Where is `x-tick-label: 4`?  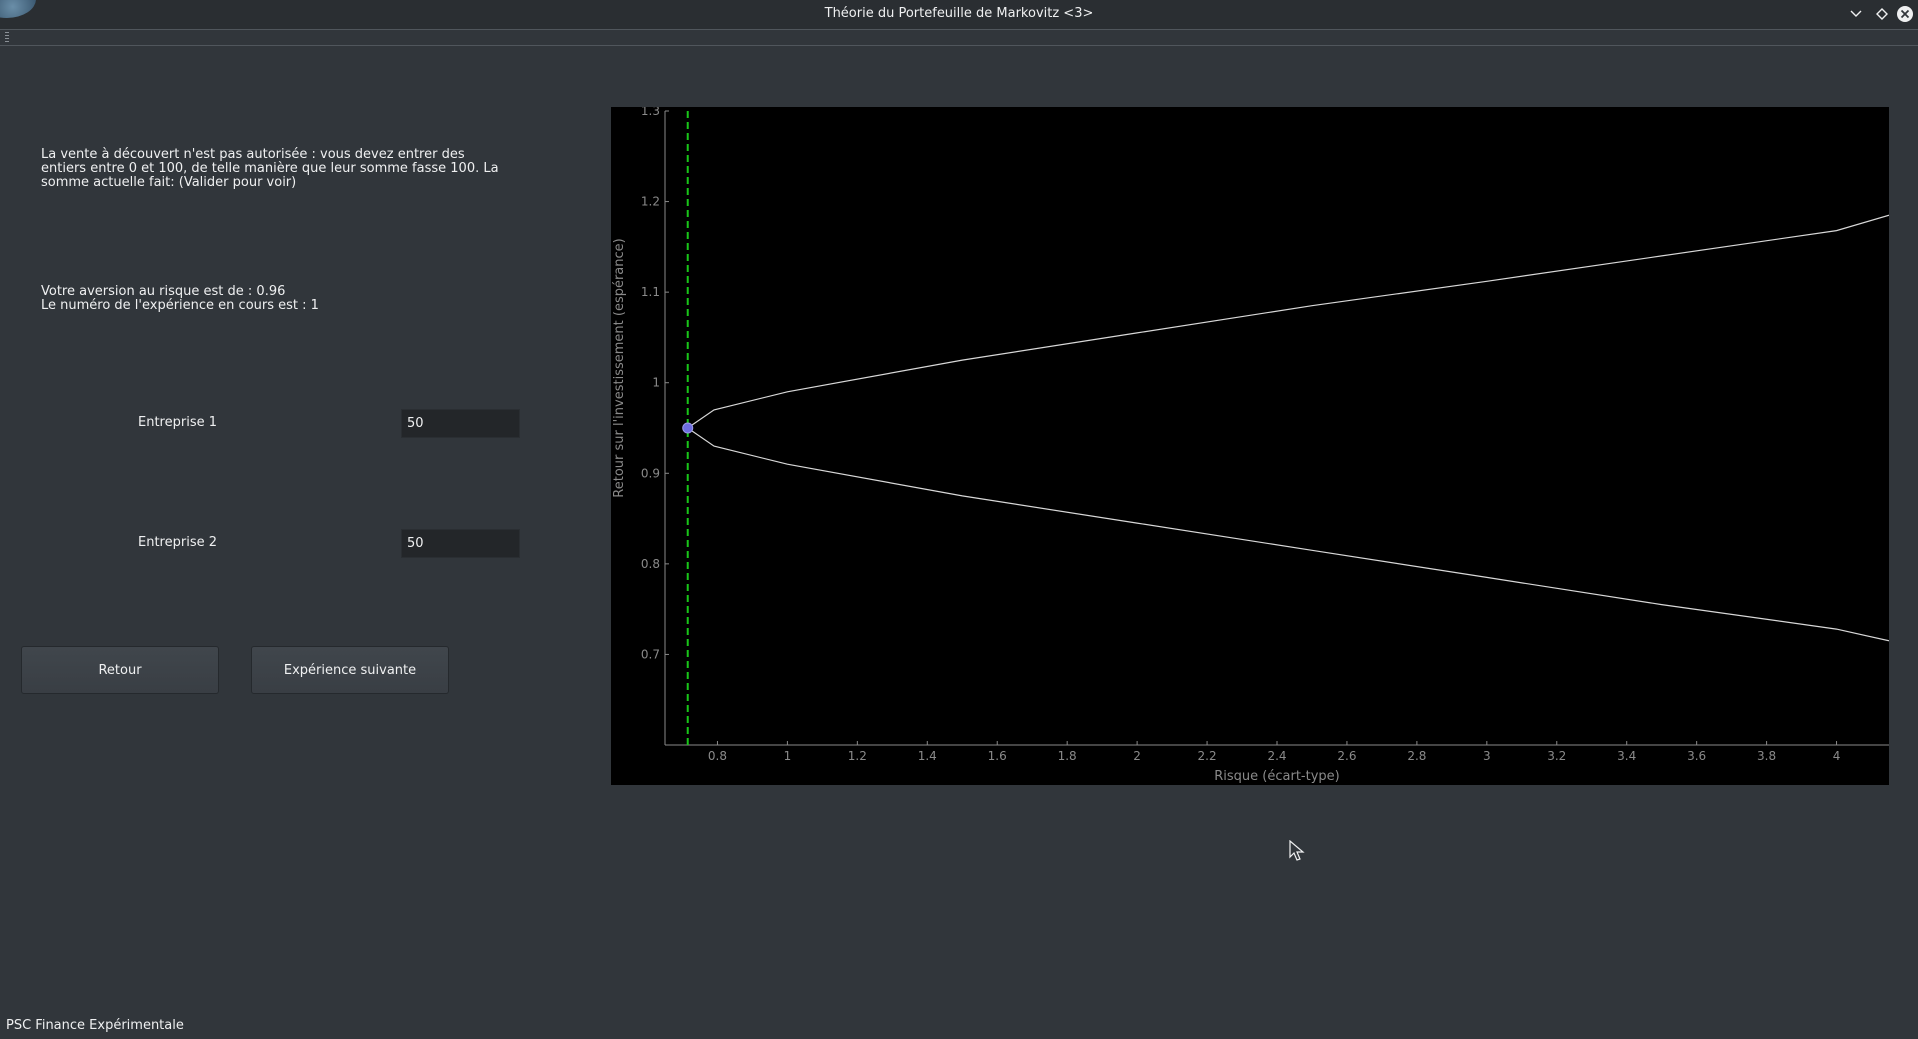
x-tick-label: 4 is located at coordinates (1837, 756).